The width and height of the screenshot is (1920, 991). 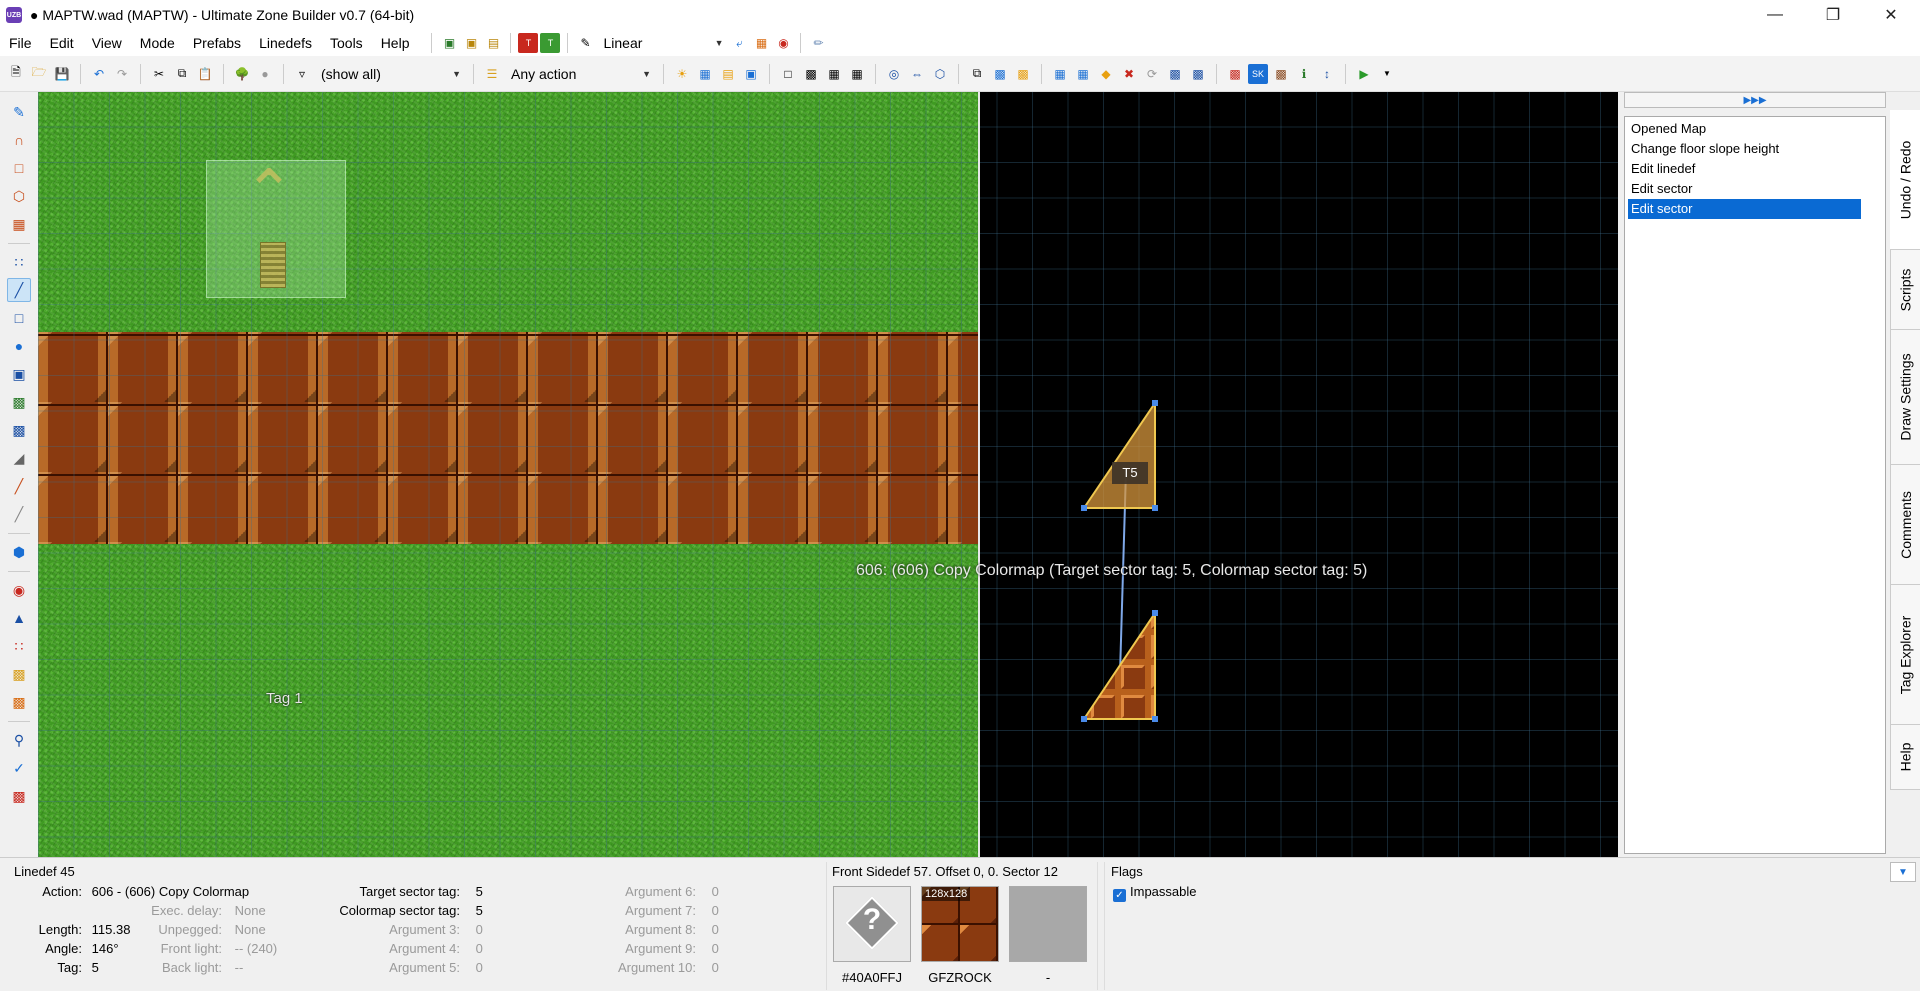 What do you see at coordinates (19, 590) in the screenshot?
I see `color-wheel-icon: ◉` at bounding box center [19, 590].